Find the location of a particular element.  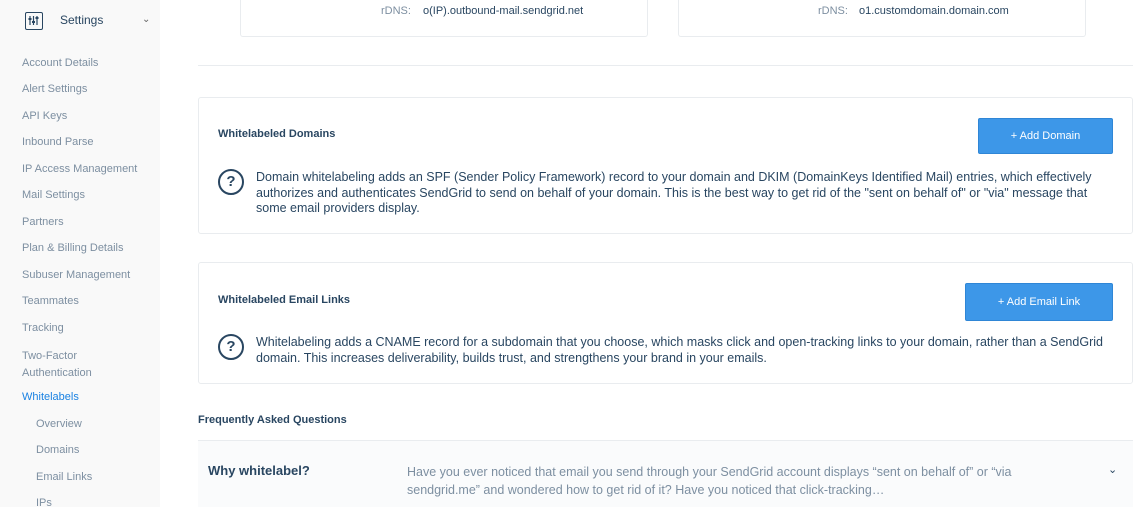

sidebar-item-alert-settings: Alert Settings is located at coordinates (54, 89).